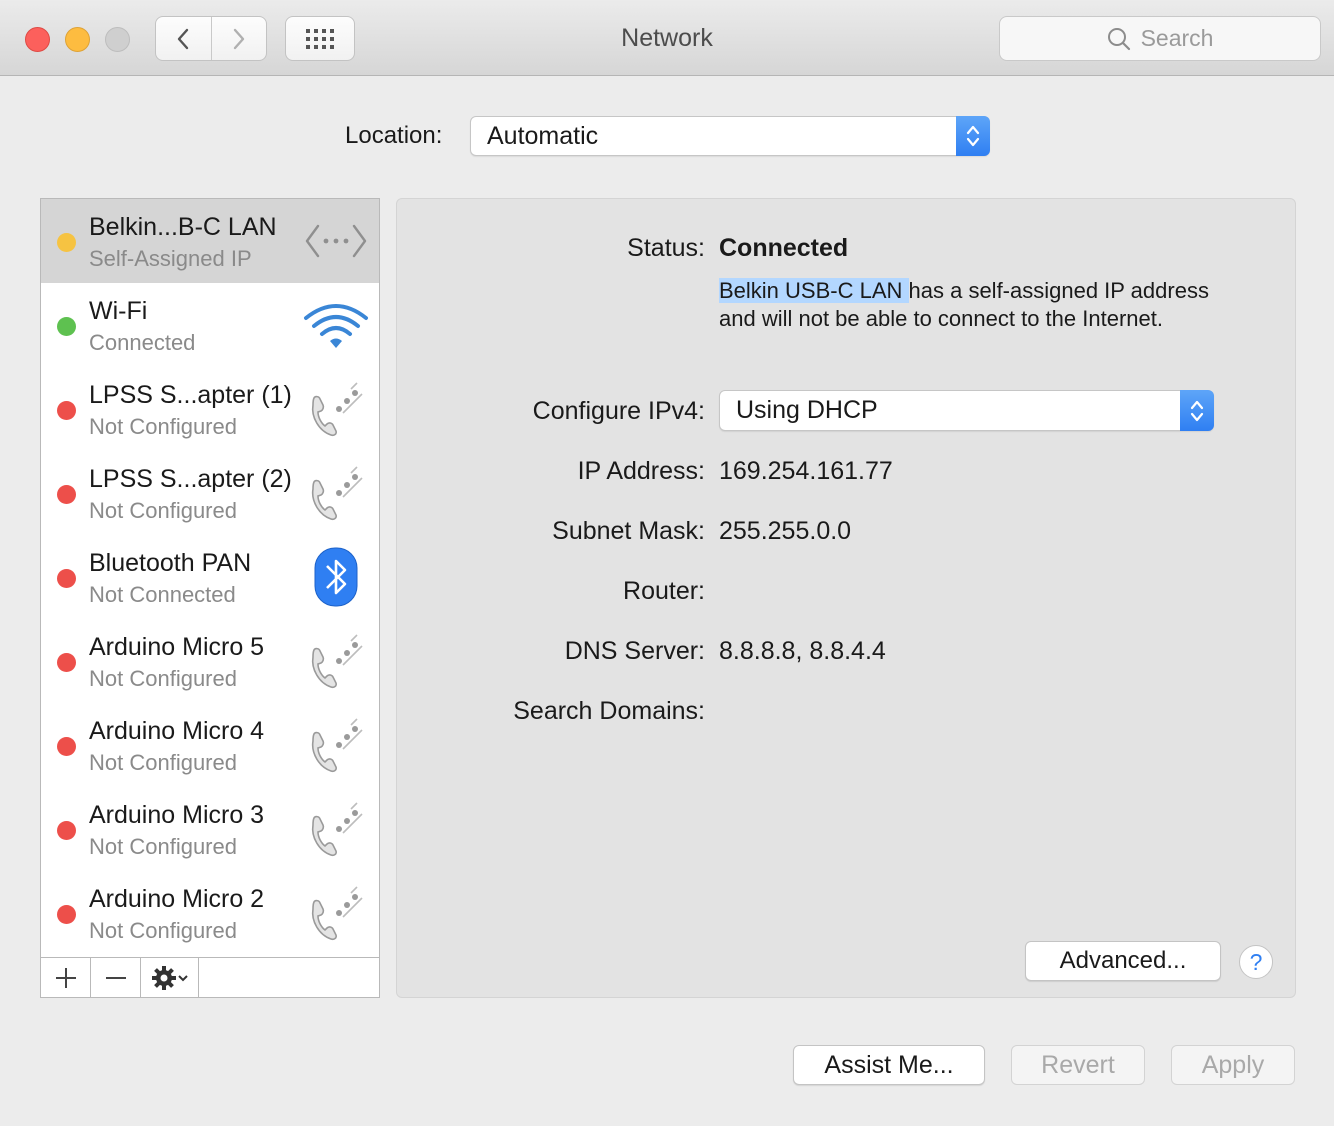  What do you see at coordinates (336, 577) in the screenshot?
I see `bluetooth-icon` at bounding box center [336, 577].